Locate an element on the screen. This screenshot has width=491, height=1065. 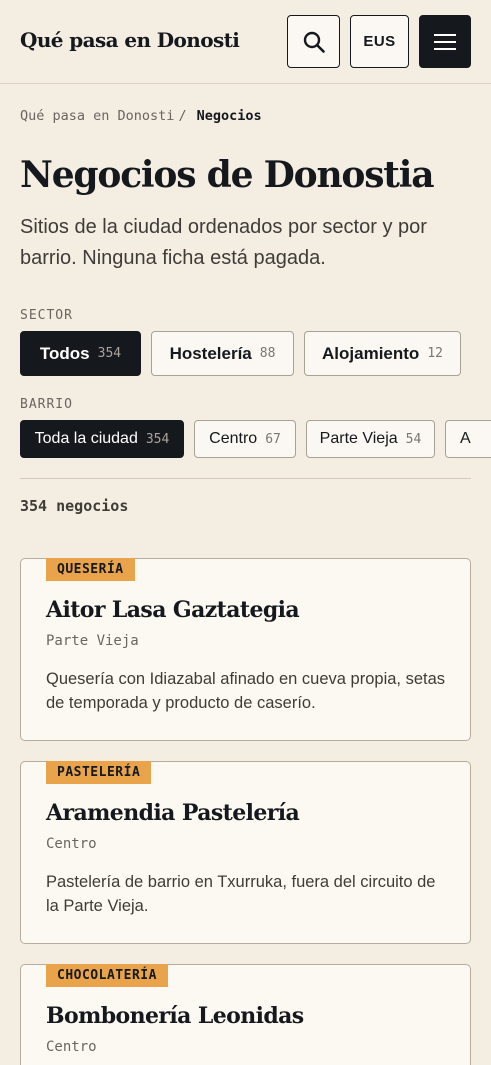
sector-chip-hosteleria: Hostelería 88 is located at coordinates (222, 353).